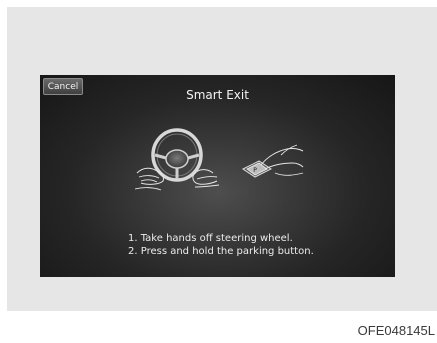 This screenshot has height=343, width=437. Describe the element at coordinates (177, 159) in the screenshot. I see `steering-wheel-hands-off-icon` at that location.